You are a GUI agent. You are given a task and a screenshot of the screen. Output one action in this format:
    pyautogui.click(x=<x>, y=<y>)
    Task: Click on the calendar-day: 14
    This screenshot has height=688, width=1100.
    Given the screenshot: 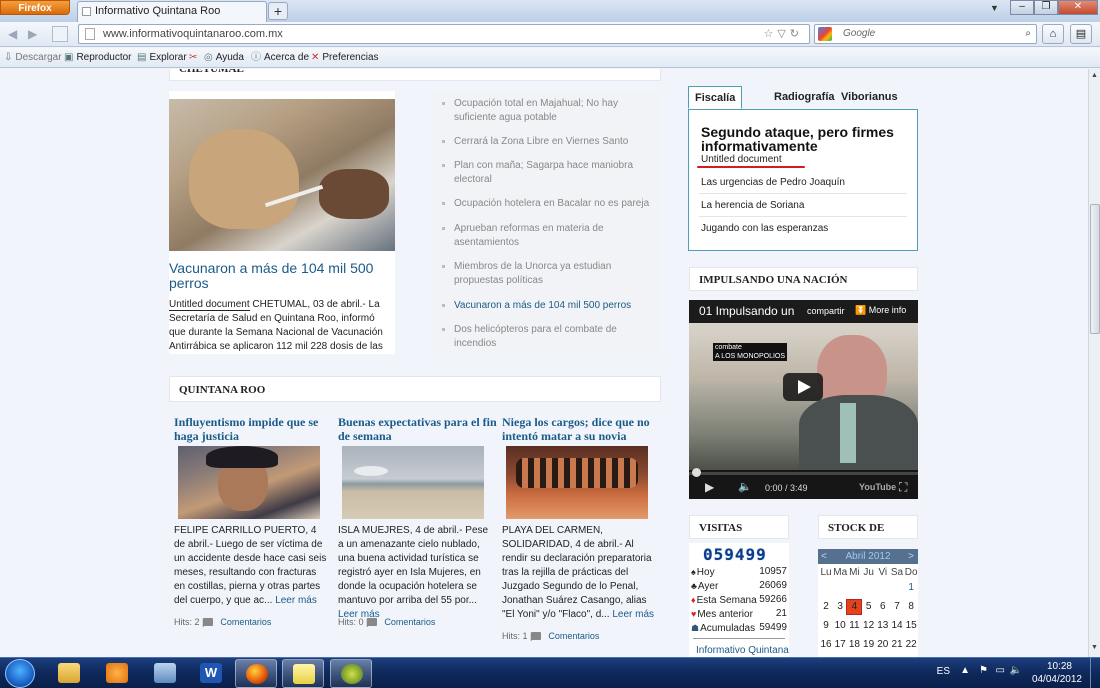 What is the action you would take?
    pyautogui.click(x=897, y=626)
    